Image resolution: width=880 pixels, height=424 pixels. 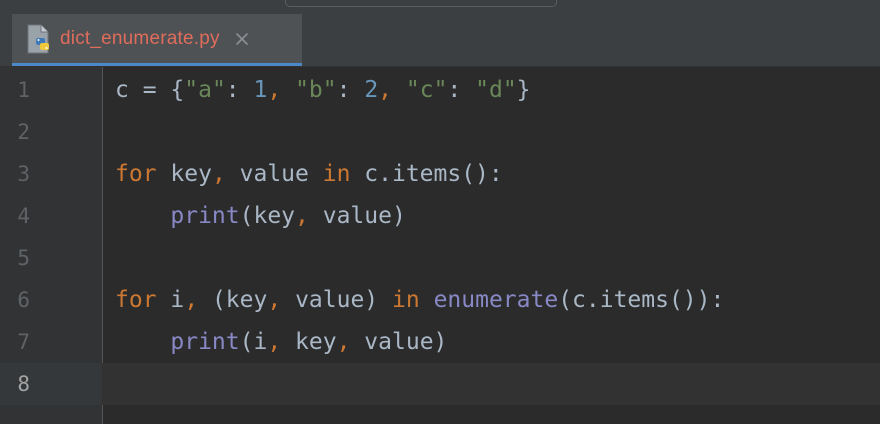 What do you see at coordinates (641, 300) in the screenshot?
I see `code-token: (c.items()):` at bounding box center [641, 300].